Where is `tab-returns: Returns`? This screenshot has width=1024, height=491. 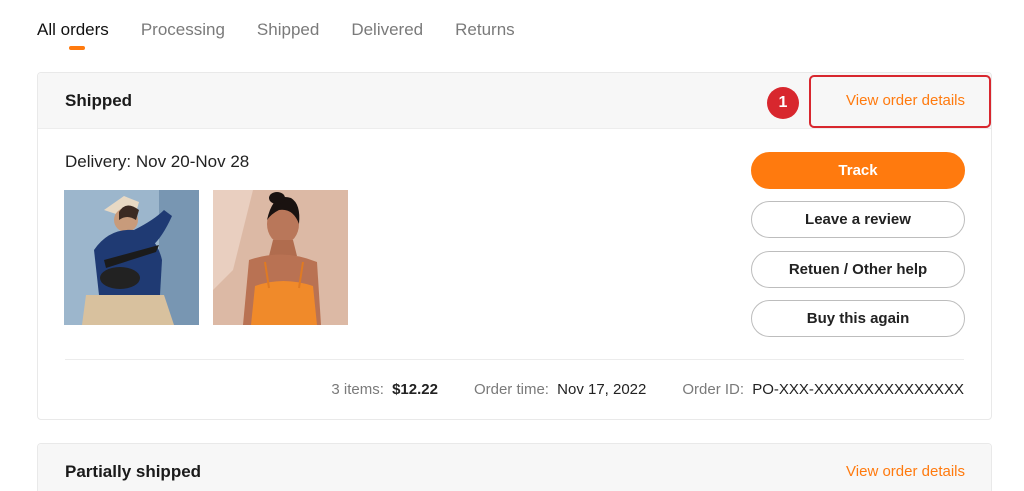 tab-returns: Returns is located at coordinates (485, 38).